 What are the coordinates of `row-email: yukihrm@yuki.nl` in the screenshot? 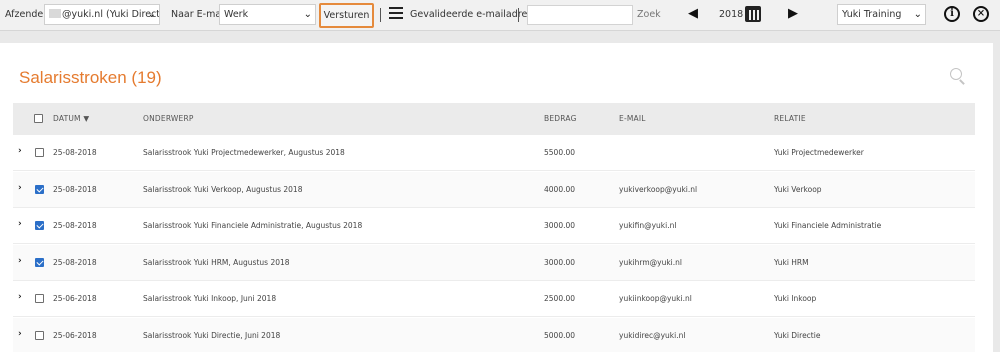 It's located at (650, 262).